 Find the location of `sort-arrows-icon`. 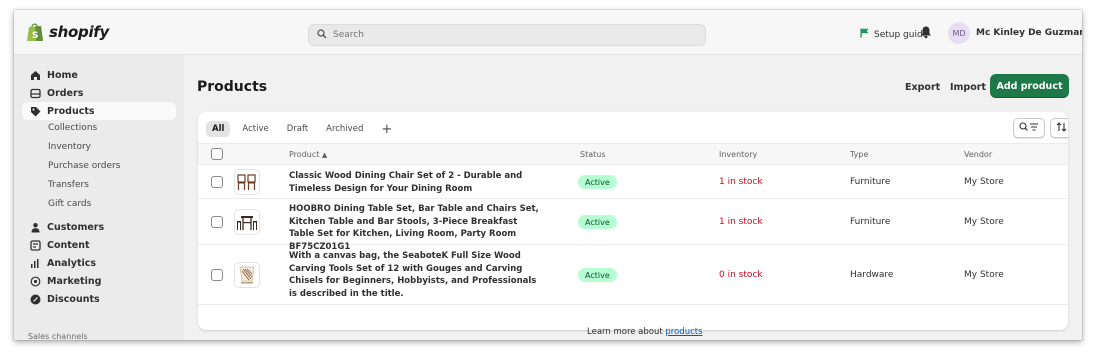

sort-arrows-icon is located at coordinates (1061, 128).